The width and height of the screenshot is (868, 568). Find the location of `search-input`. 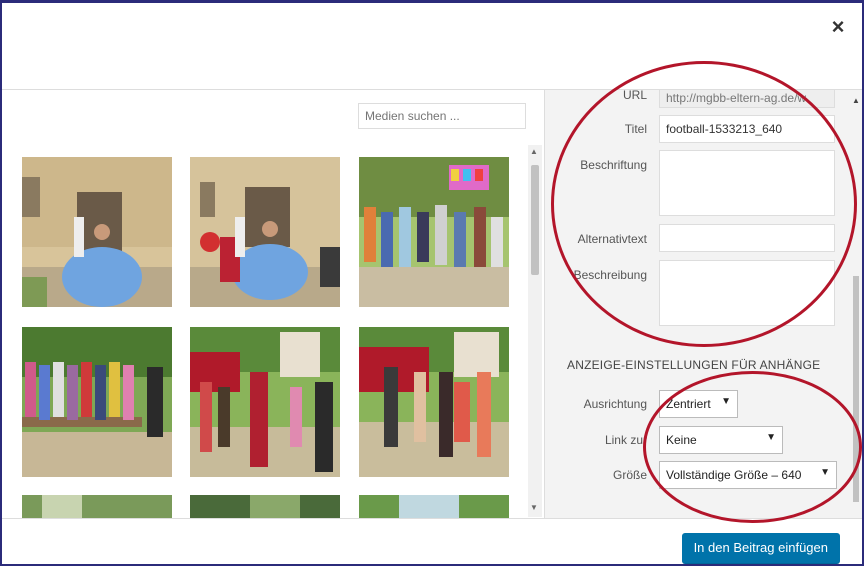

search-input is located at coordinates (442, 116).